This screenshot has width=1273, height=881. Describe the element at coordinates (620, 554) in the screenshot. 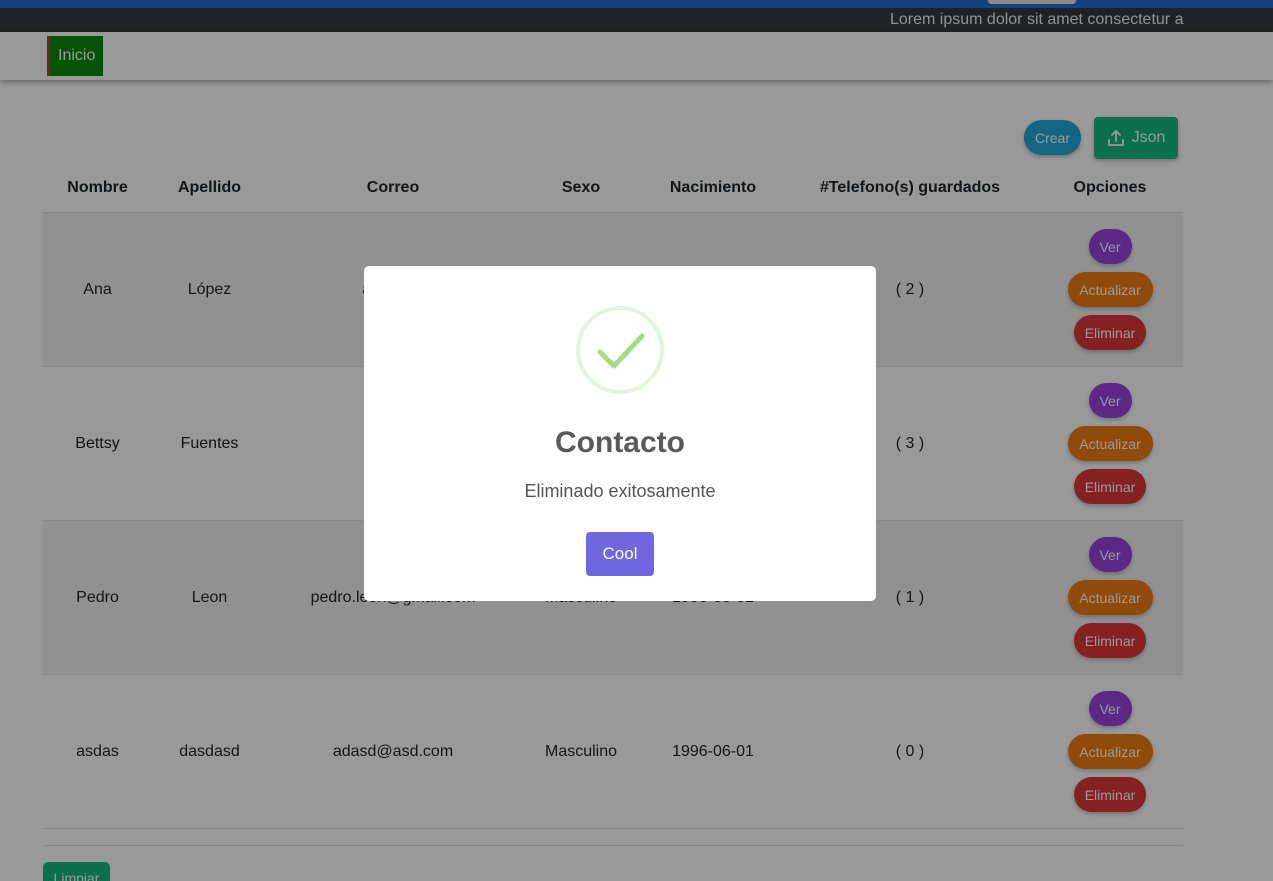

I see `confirm-button: Cool` at that location.